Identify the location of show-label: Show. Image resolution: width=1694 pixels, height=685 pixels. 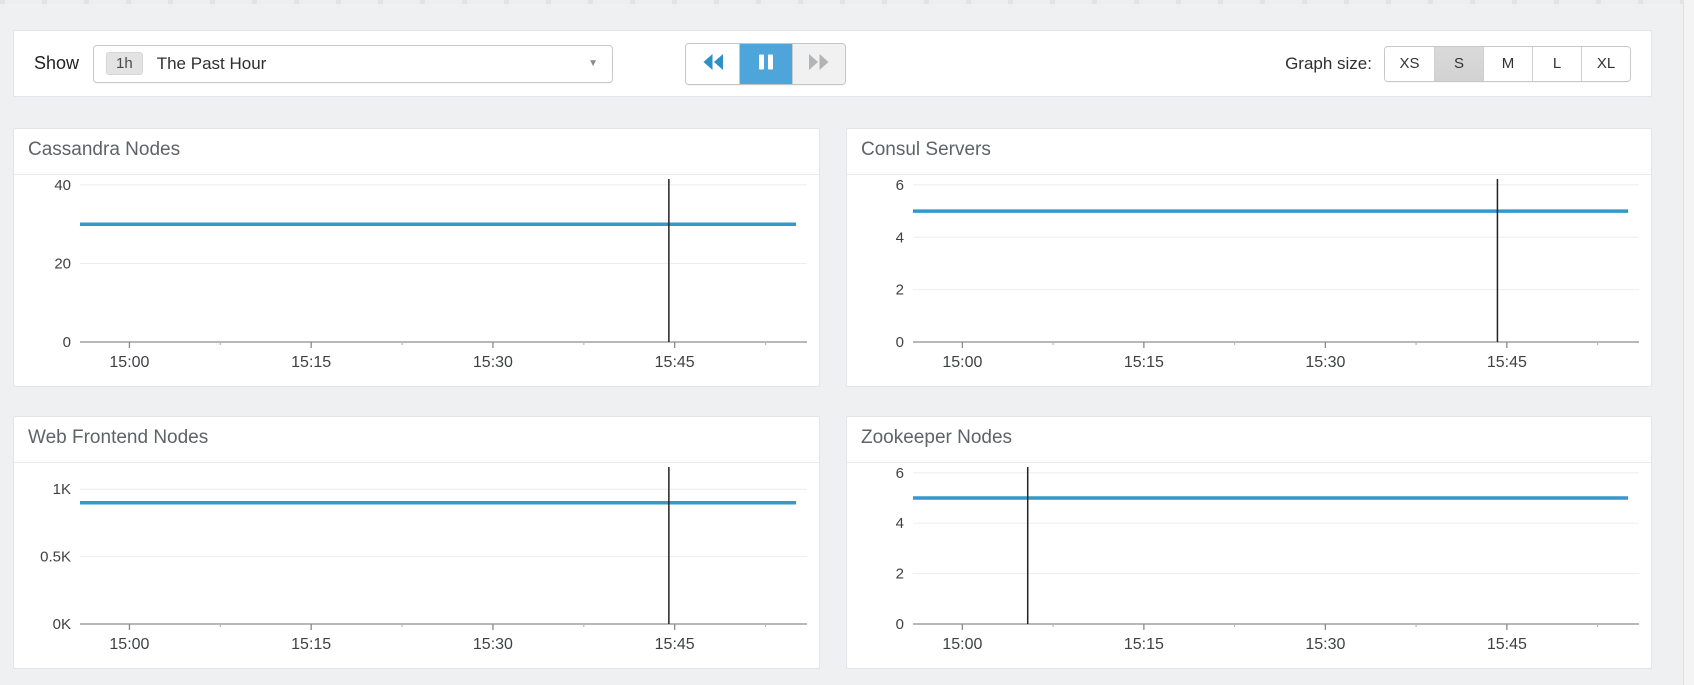
(57, 63).